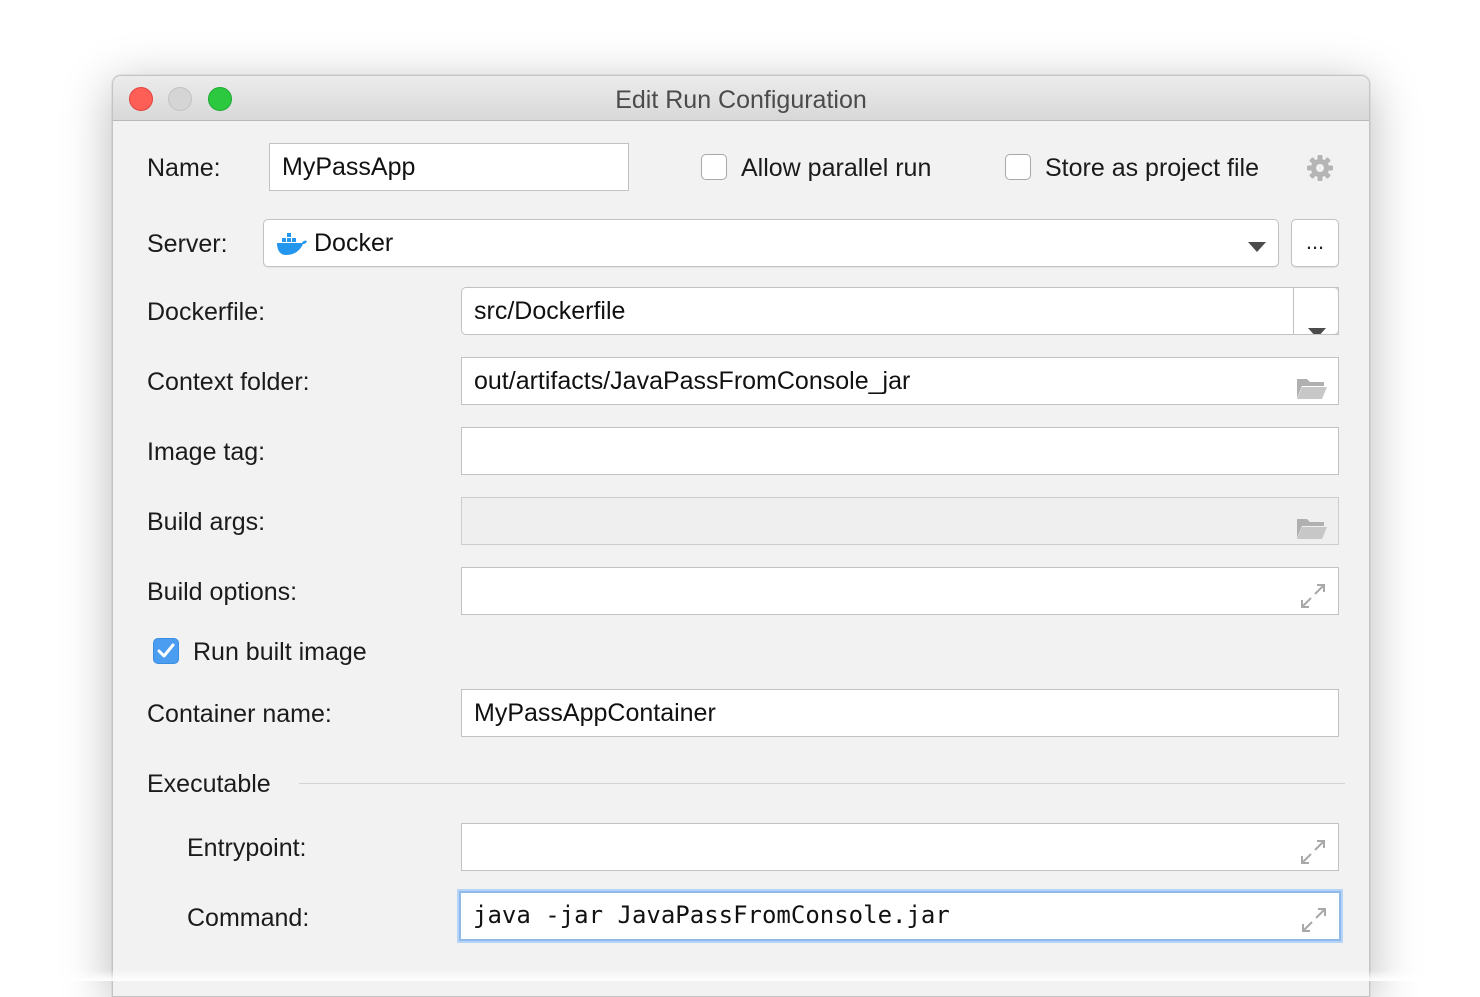 This screenshot has width=1480, height=997. What do you see at coordinates (1018, 167) in the screenshot?
I see `store-as-project-file-checkbox` at bounding box center [1018, 167].